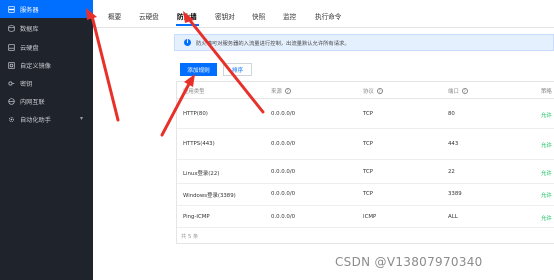 This screenshot has width=554, height=280. What do you see at coordinates (373, 91) in the screenshot?
I see `column-header: 协议?` at bounding box center [373, 91].